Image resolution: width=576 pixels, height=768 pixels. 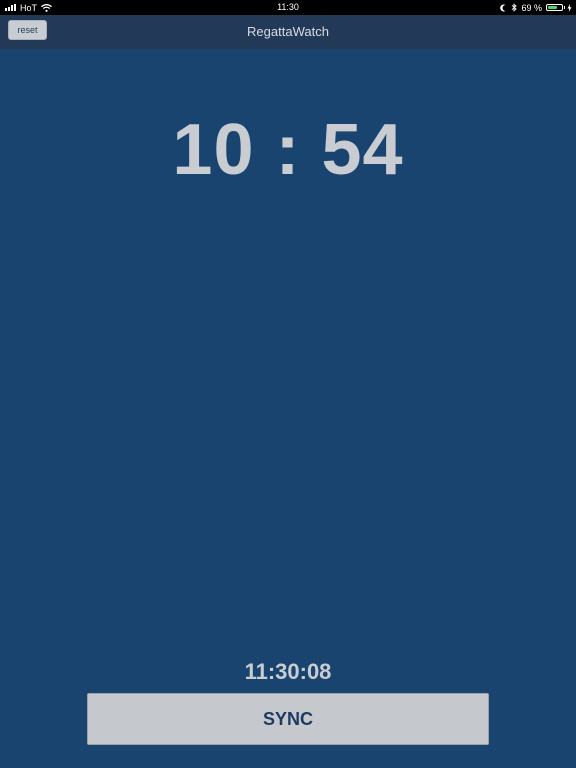 What do you see at coordinates (288, 671) in the screenshot?
I see `current-time: 11:30:08` at bounding box center [288, 671].